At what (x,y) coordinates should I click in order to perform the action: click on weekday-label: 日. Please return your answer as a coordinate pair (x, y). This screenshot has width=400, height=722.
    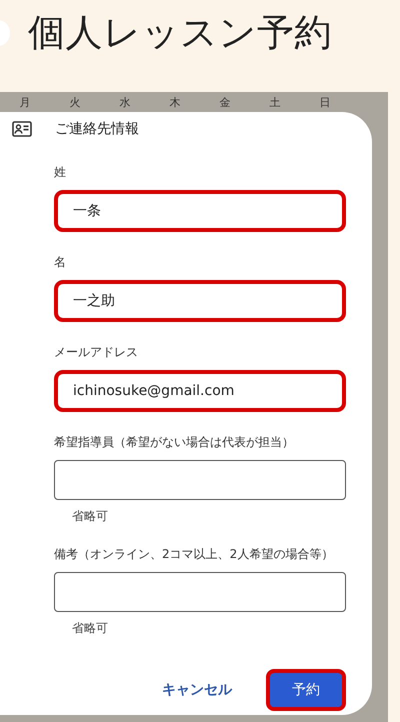
    Looking at the image, I should click on (325, 102).